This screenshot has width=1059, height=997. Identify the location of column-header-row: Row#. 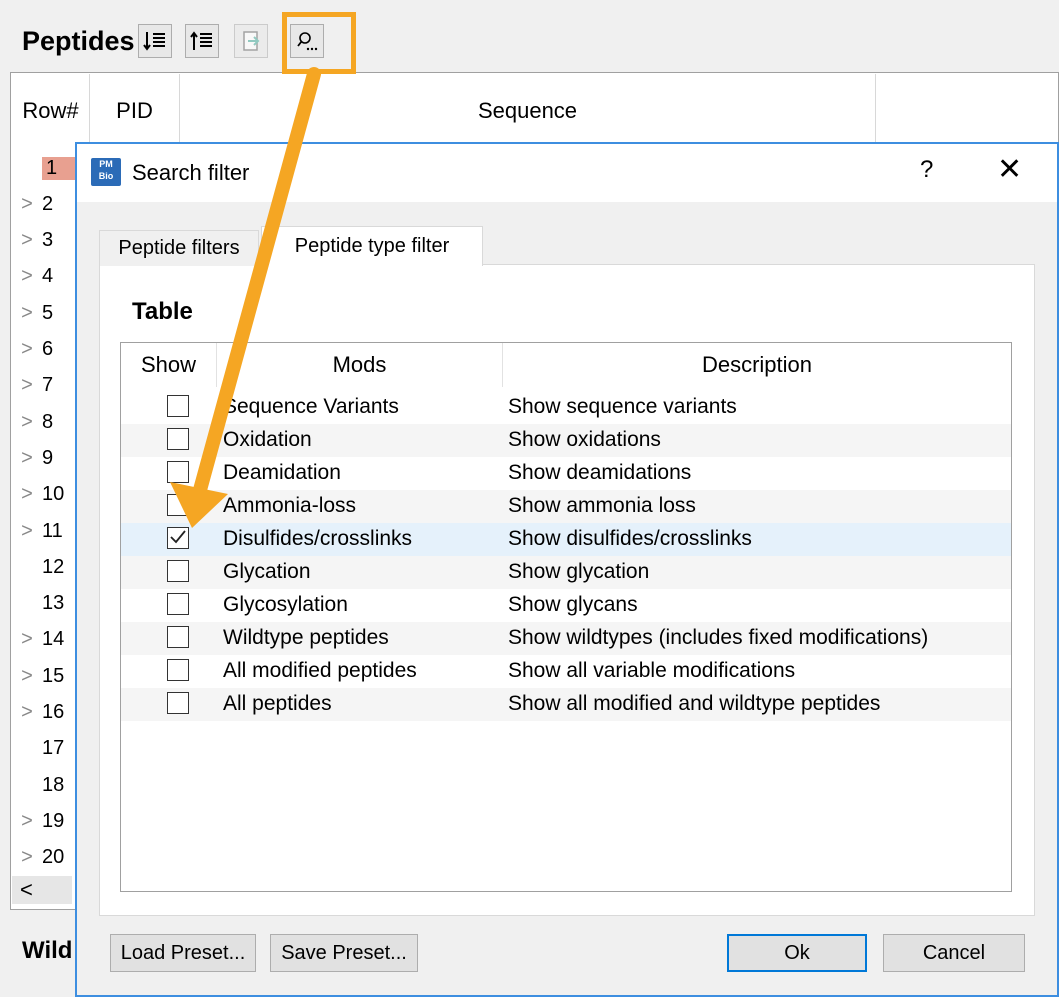
(51, 111).